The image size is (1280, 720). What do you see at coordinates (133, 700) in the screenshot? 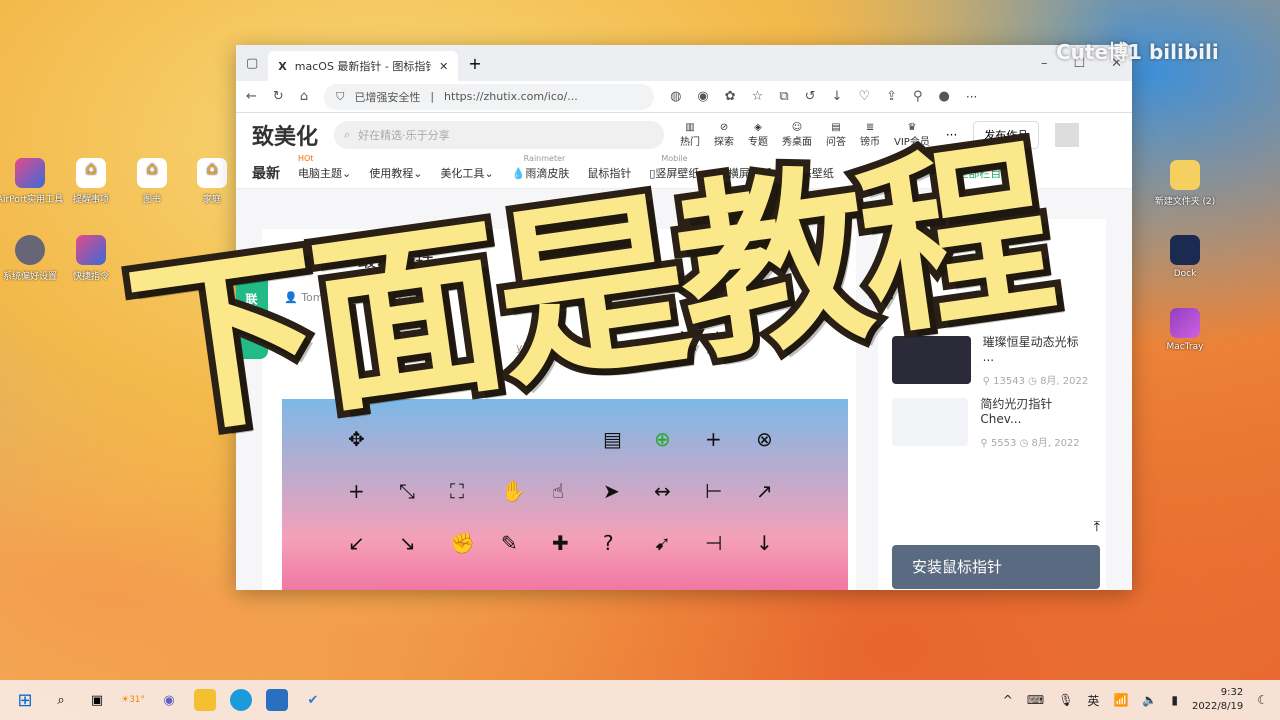
I see `weather-widget: ☀ 31°` at bounding box center [133, 700].